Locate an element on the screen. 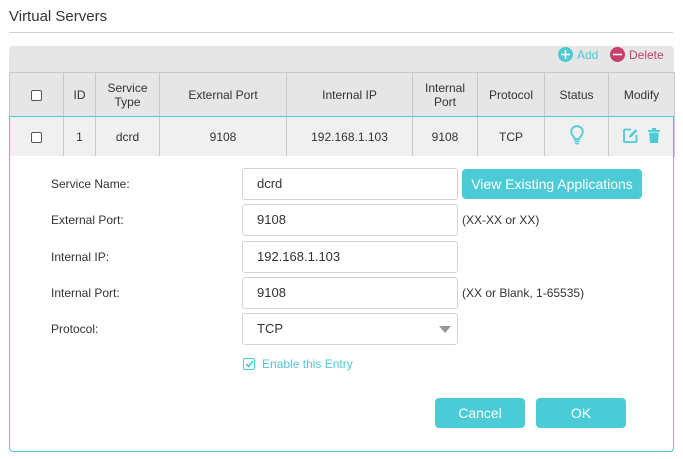 The height and width of the screenshot is (459, 683). edit-icon is located at coordinates (630, 137).